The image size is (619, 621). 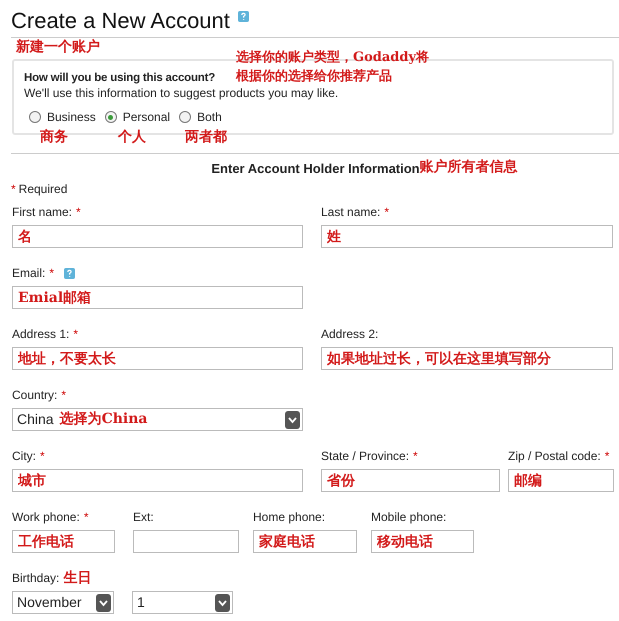 I want to click on field-label: State / Province:, so click(x=365, y=456).